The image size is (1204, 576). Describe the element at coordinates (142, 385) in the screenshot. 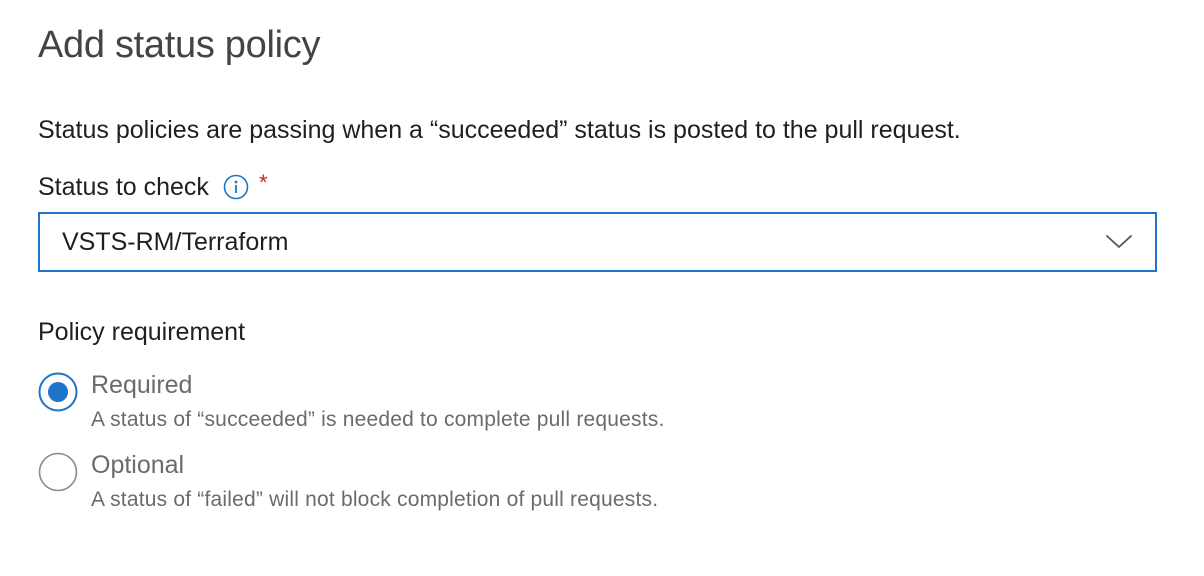

I see `radio-option-title: Required` at that location.